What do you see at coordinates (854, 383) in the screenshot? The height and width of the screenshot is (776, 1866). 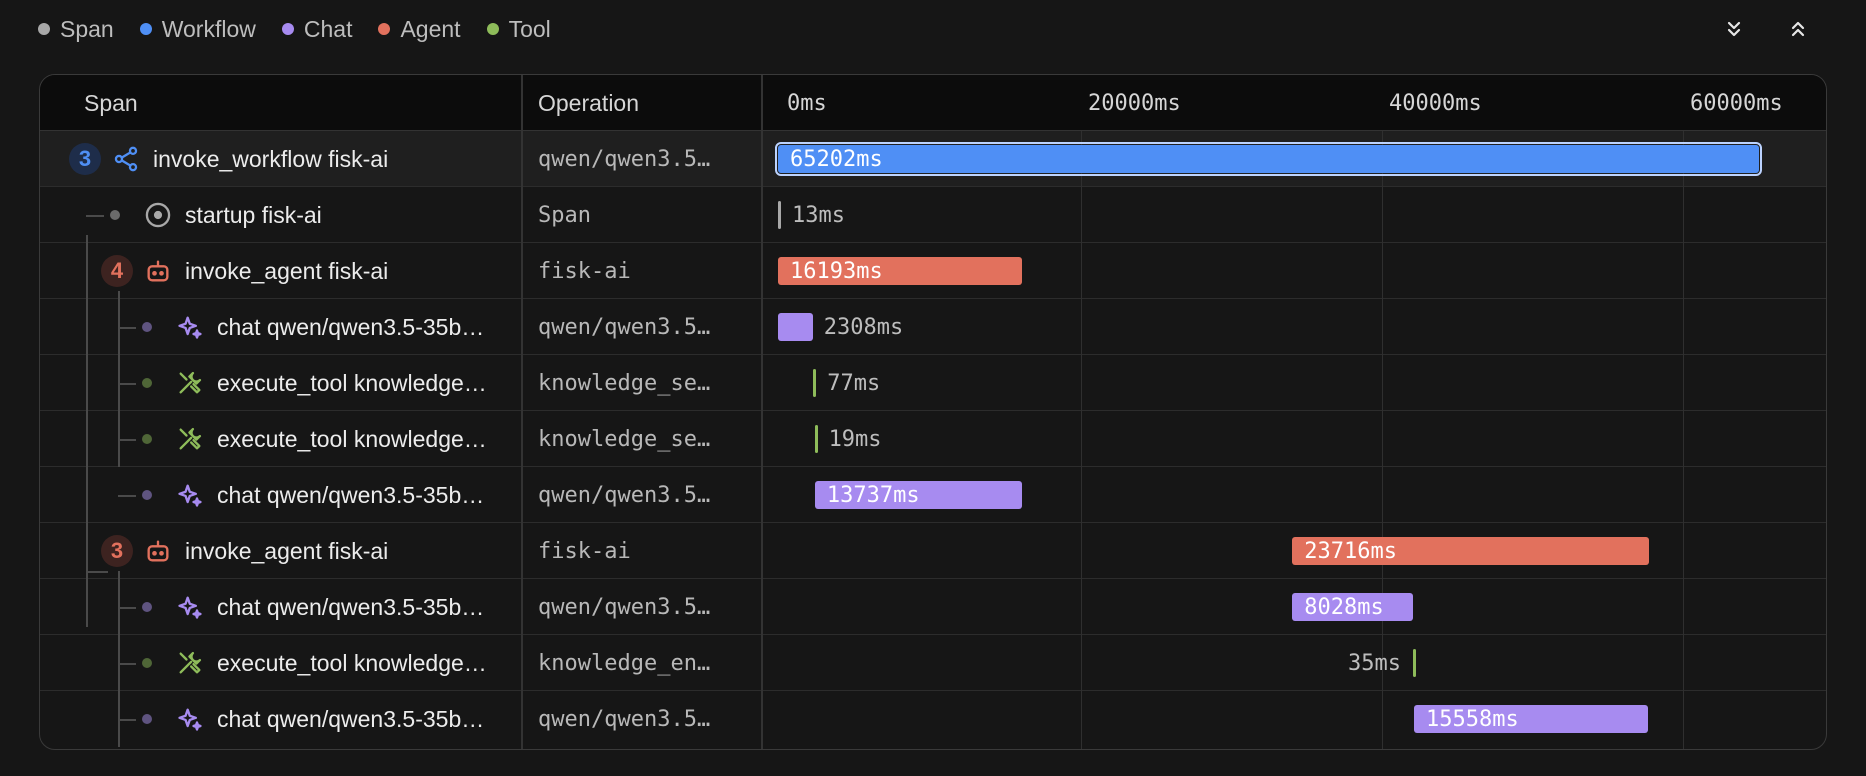 I see `duration-label: 77ms` at bounding box center [854, 383].